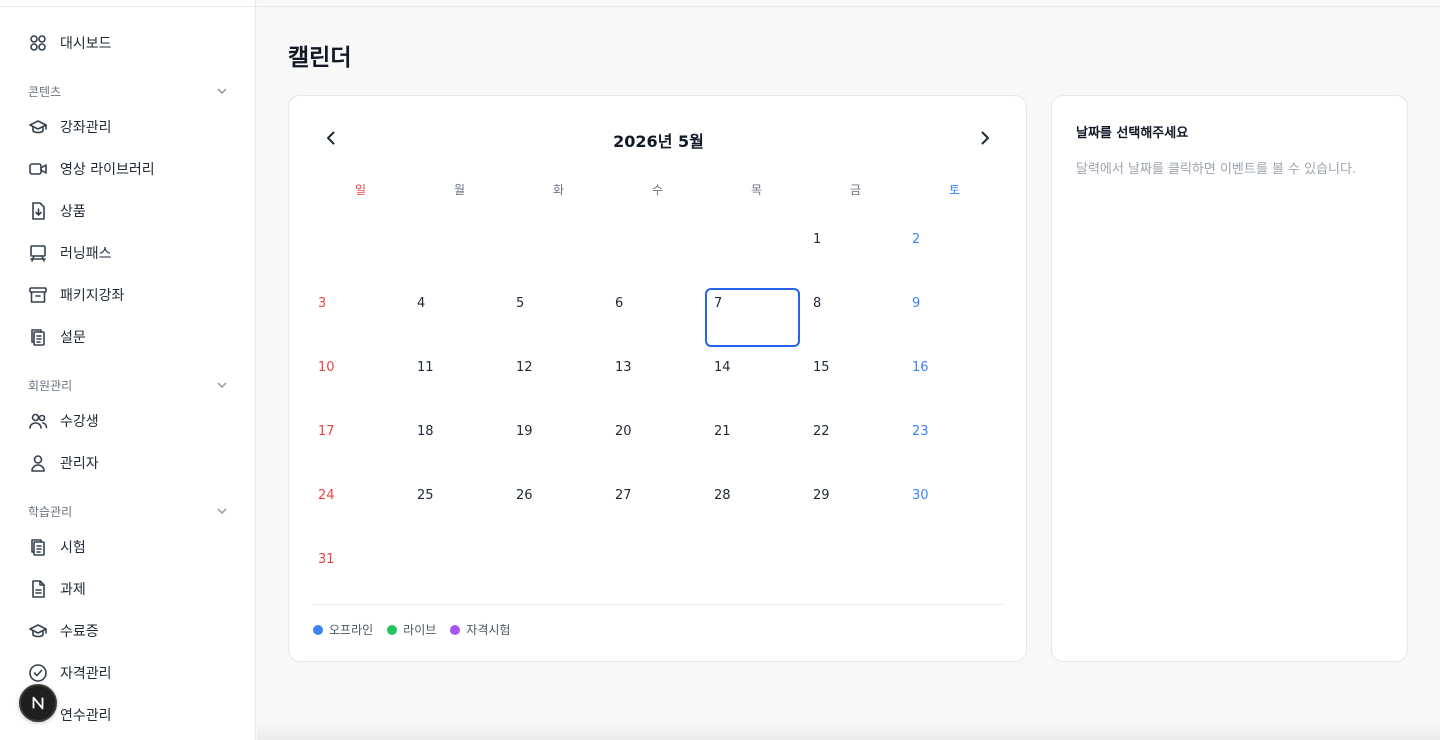 The width and height of the screenshot is (1440, 740). I want to click on legend-label: 오프라인, so click(351, 630).